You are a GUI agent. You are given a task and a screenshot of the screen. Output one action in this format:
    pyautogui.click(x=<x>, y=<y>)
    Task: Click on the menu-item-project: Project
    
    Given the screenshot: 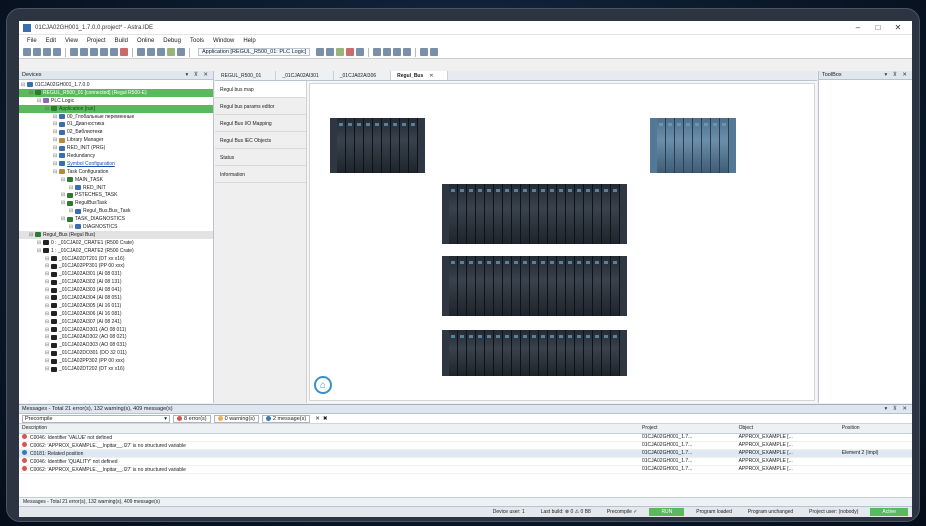 What is the action you would take?
    pyautogui.click(x=96, y=41)
    